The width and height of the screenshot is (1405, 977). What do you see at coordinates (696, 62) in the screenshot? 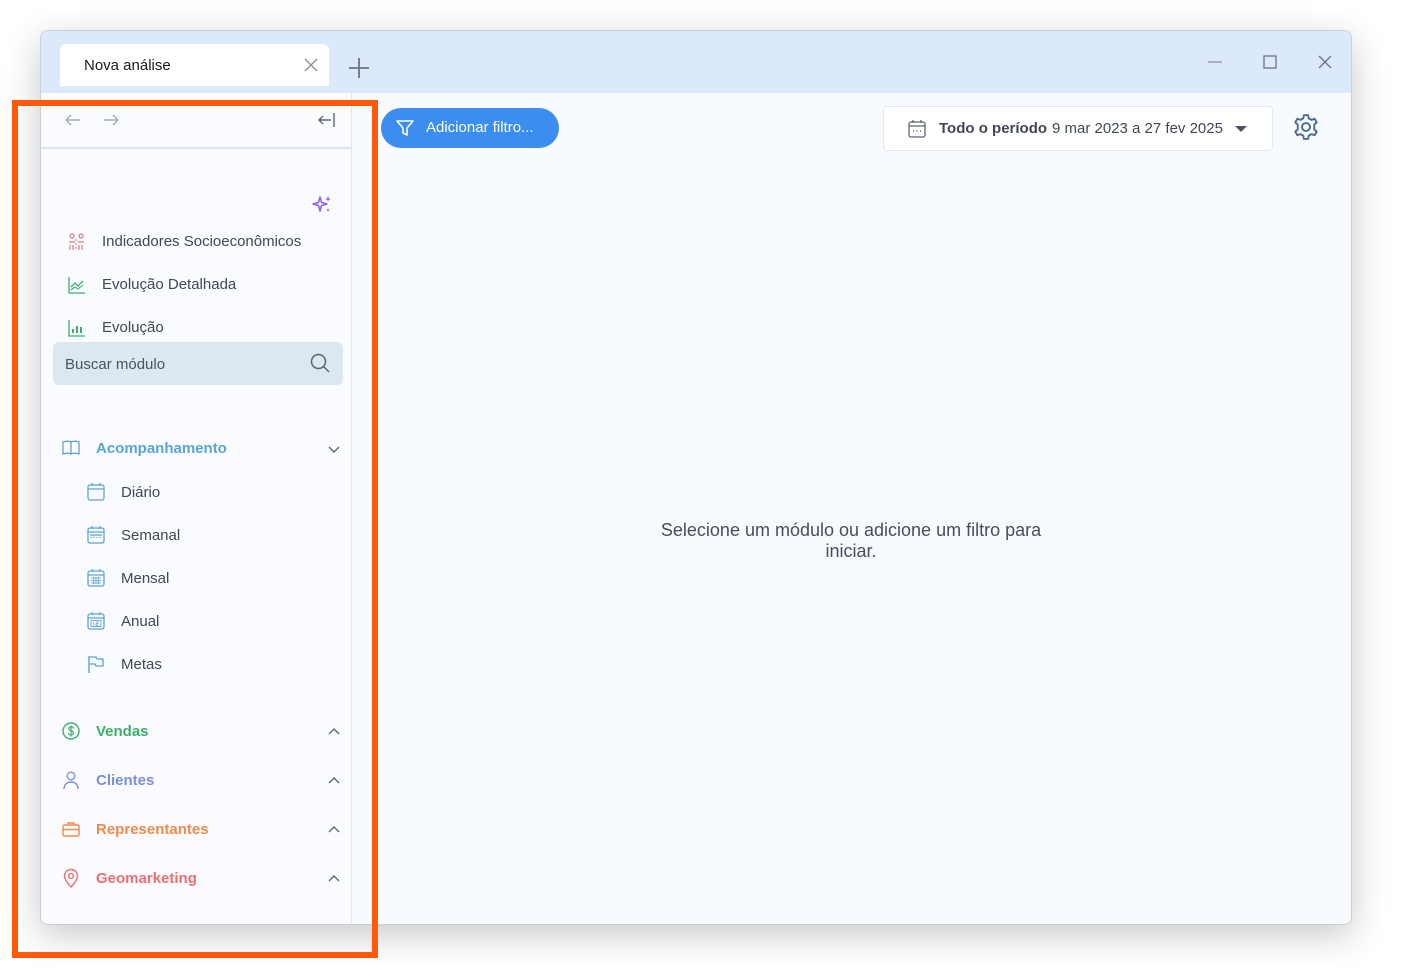
I see `title-bar: Nova análise` at bounding box center [696, 62].